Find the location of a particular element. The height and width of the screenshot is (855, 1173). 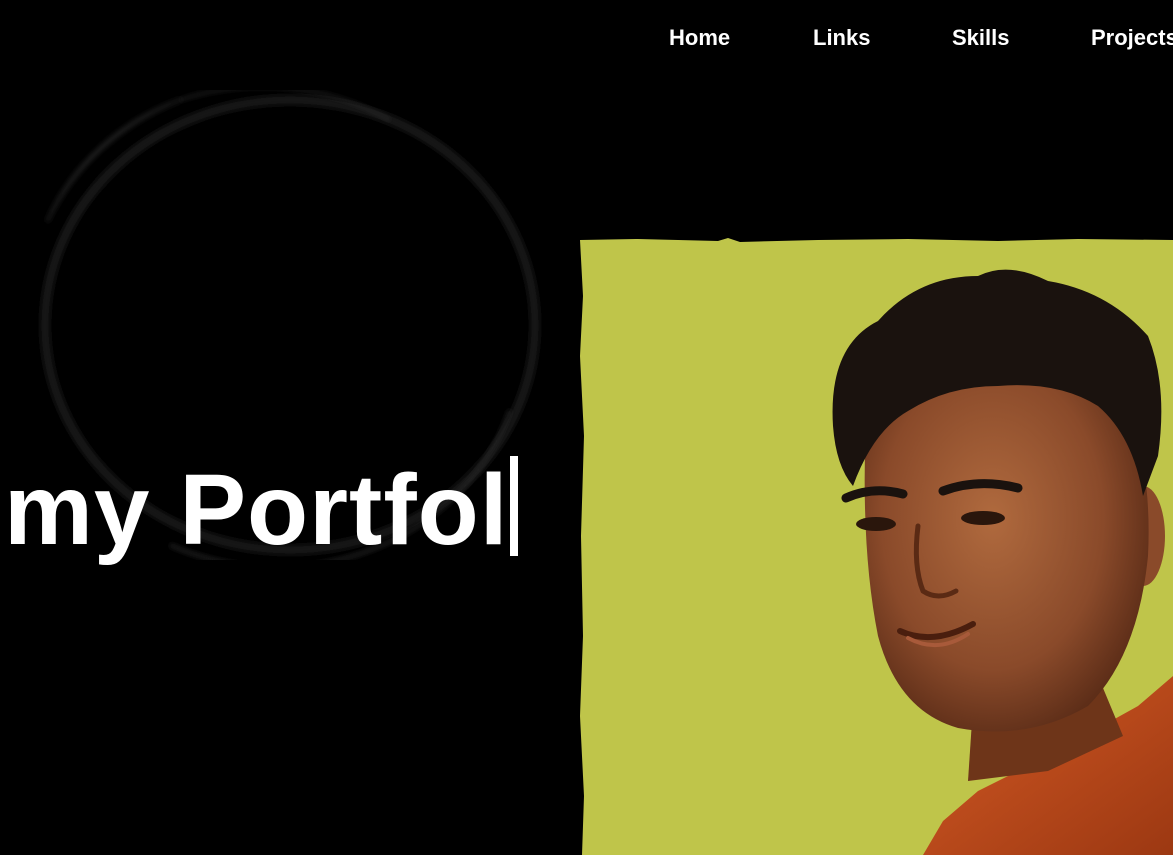

typing-caret-icon is located at coordinates (514, 506).